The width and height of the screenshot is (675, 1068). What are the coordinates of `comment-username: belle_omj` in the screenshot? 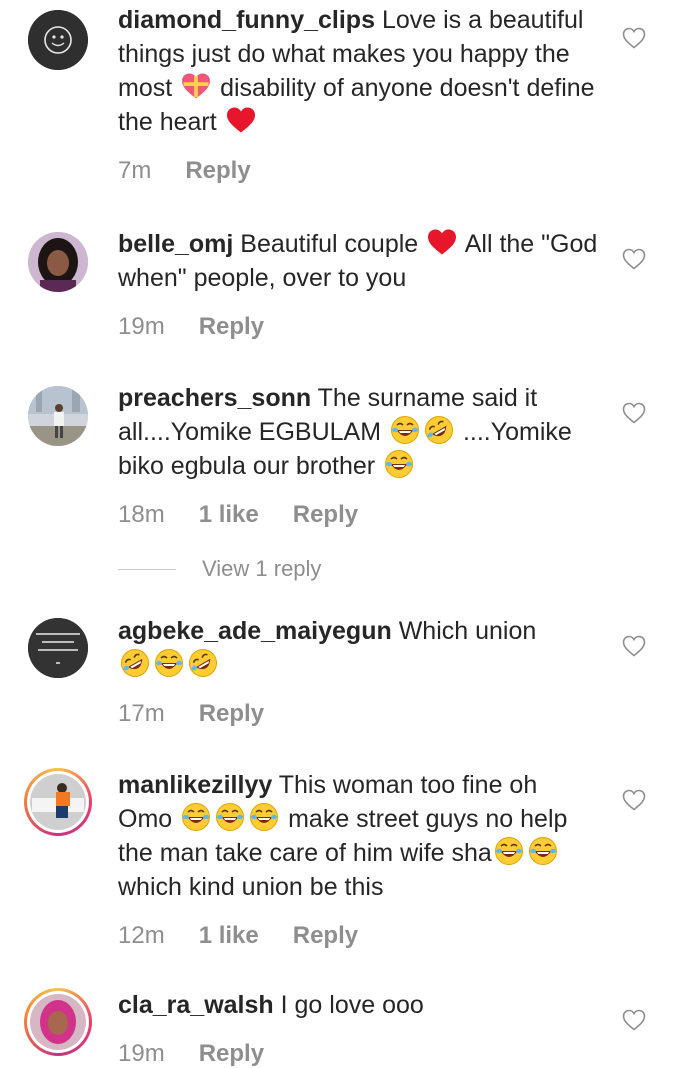 It's located at (175, 244).